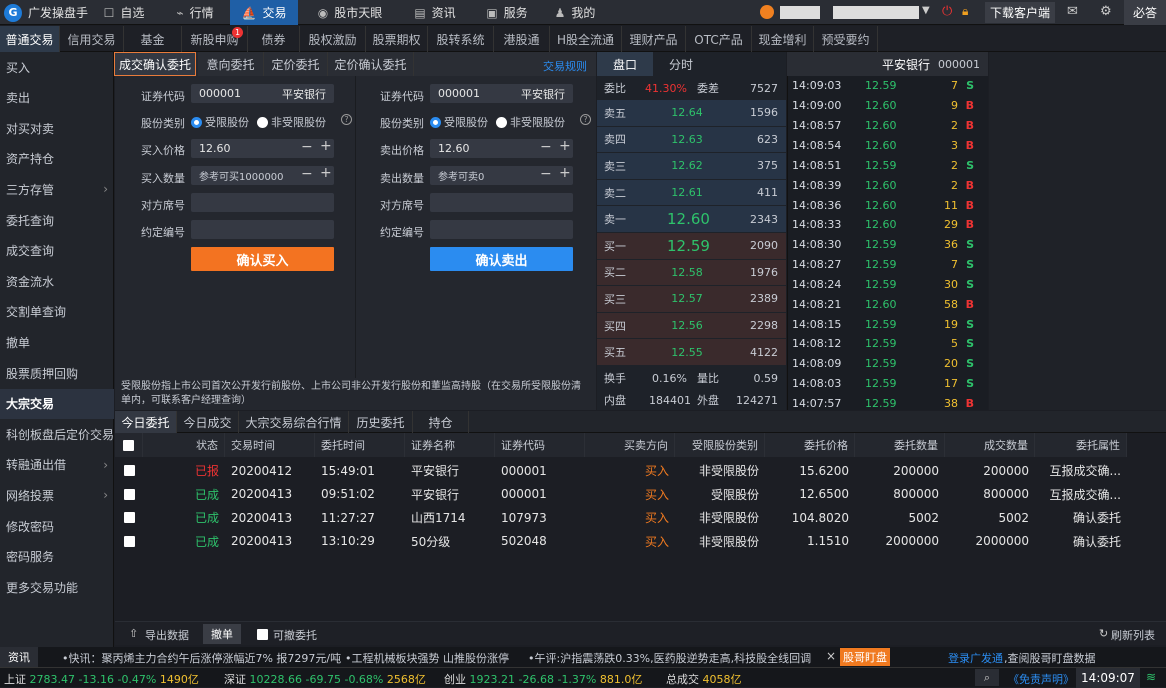 This screenshot has height=688, width=1166. What do you see at coordinates (1145, 12) in the screenshot?
I see `must-answer-button: 必答` at bounding box center [1145, 12].